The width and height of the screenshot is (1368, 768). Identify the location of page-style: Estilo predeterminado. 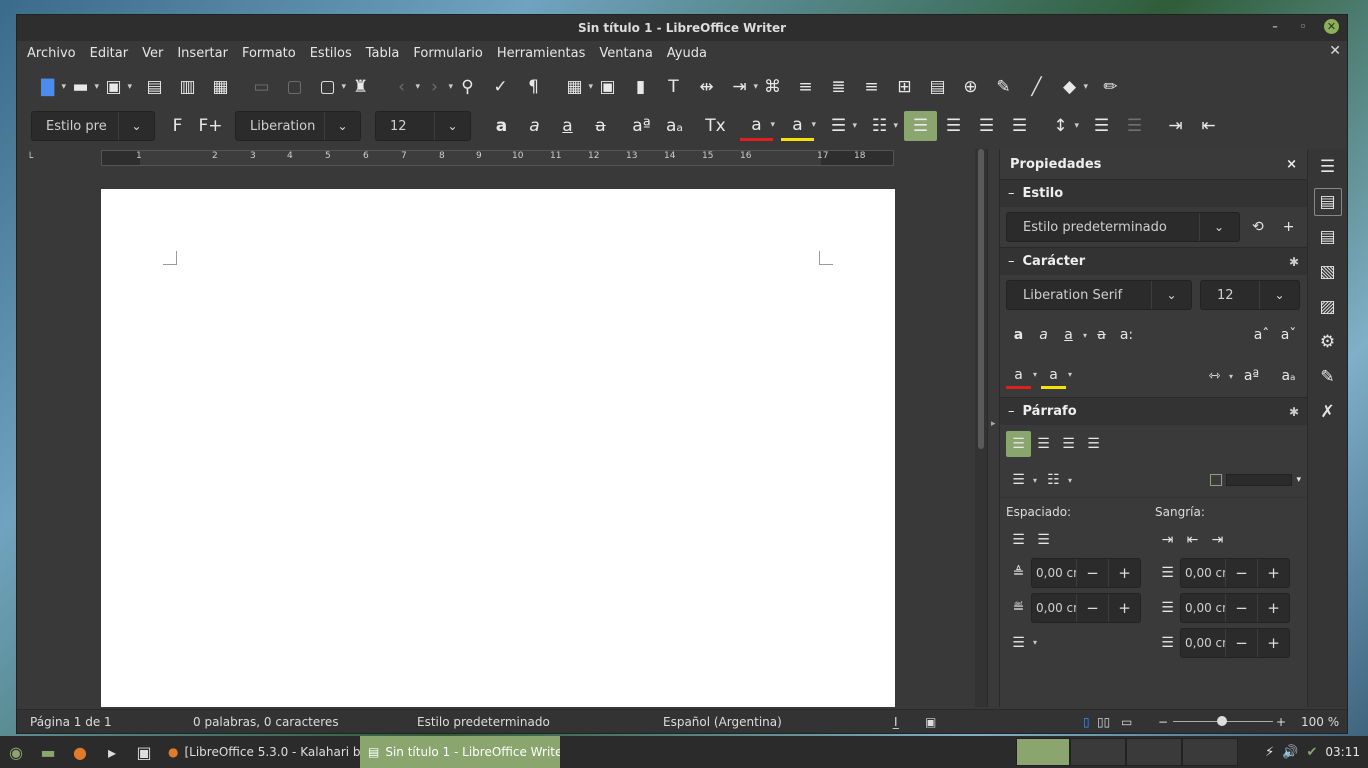
(483, 722).